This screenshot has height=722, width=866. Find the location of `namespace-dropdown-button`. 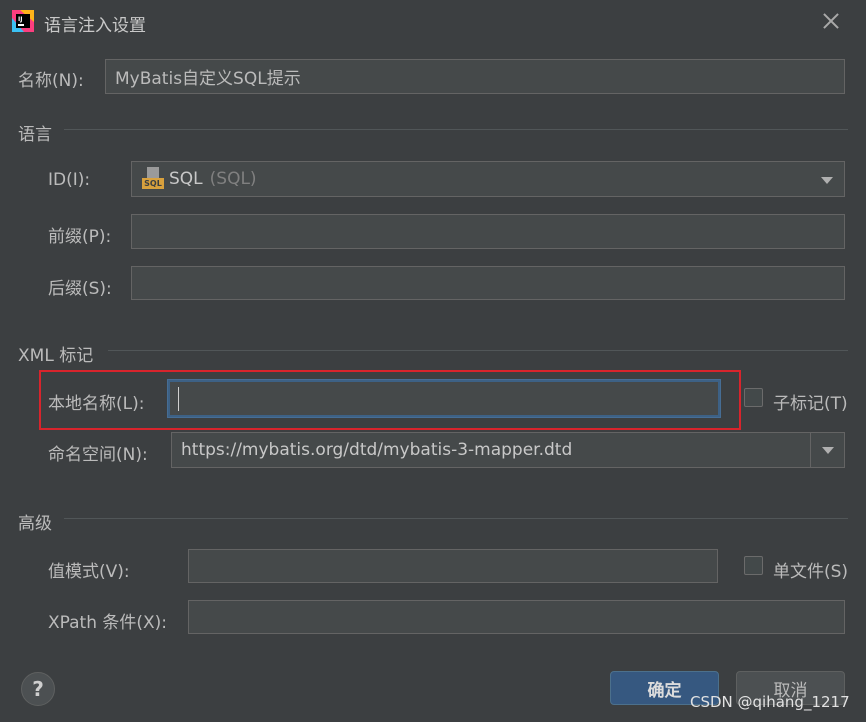

namespace-dropdown-button is located at coordinates (827, 450).